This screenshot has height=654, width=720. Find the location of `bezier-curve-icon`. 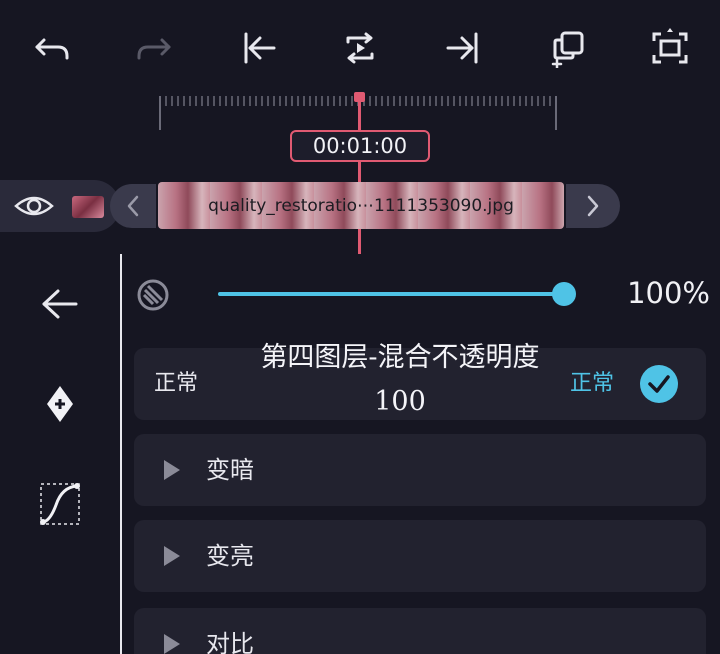

bezier-curve-icon is located at coordinates (60, 504).